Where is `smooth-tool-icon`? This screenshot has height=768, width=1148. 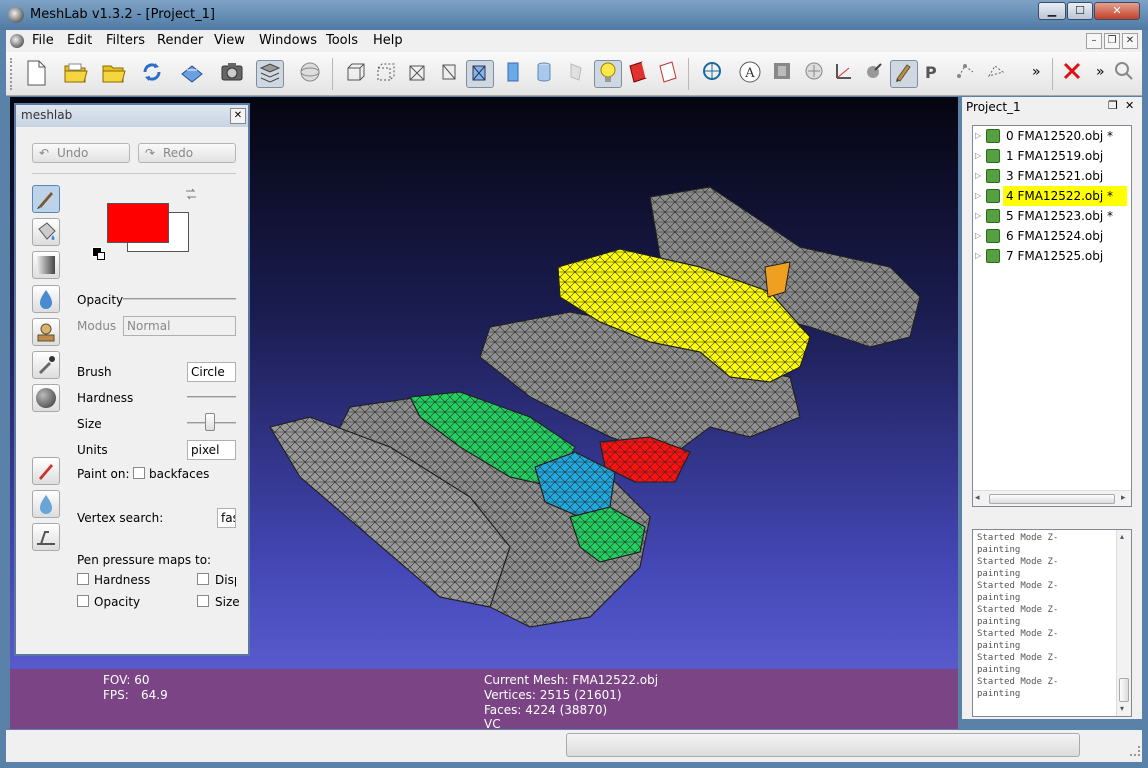 smooth-tool-icon is located at coordinates (46, 504).